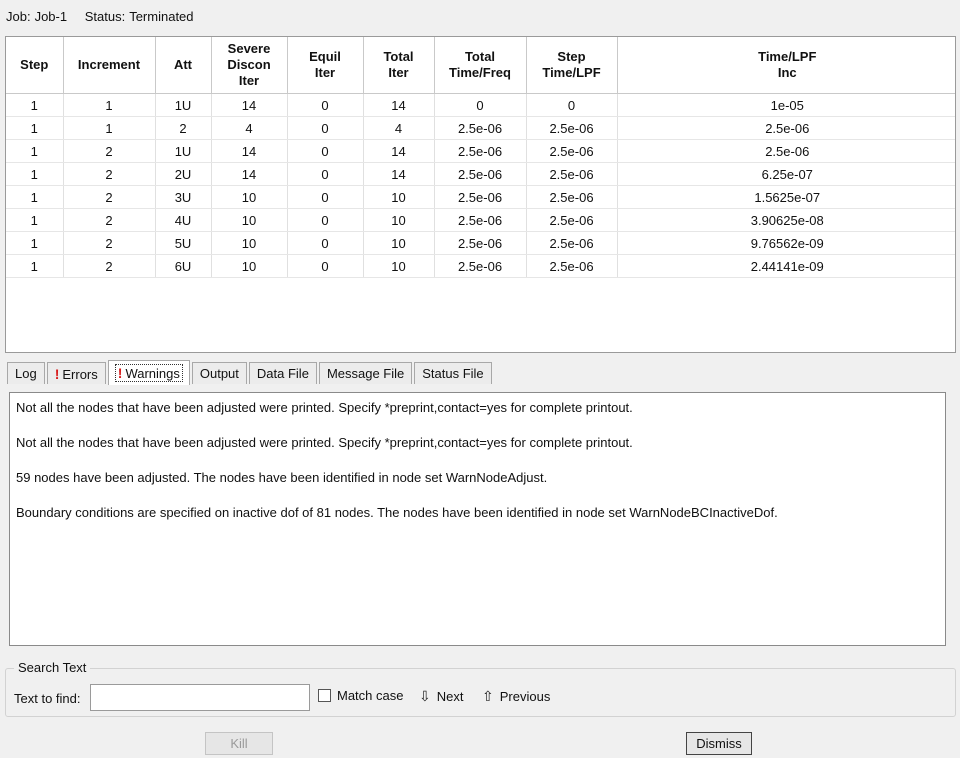 This screenshot has width=960, height=758. What do you see at coordinates (249, 65) in the screenshot?
I see `column-header: Severe Discon Iter` at bounding box center [249, 65].